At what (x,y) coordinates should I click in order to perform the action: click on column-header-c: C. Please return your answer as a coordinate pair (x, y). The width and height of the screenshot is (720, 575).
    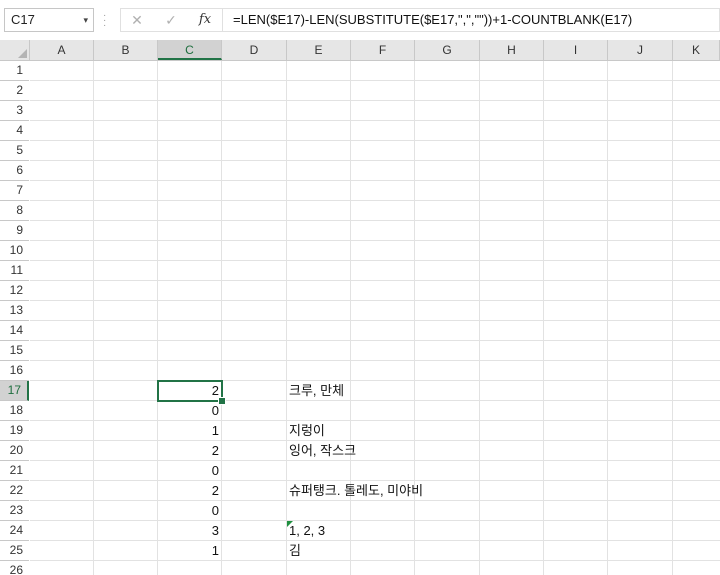
    Looking at the image, I should click on (190, 50).